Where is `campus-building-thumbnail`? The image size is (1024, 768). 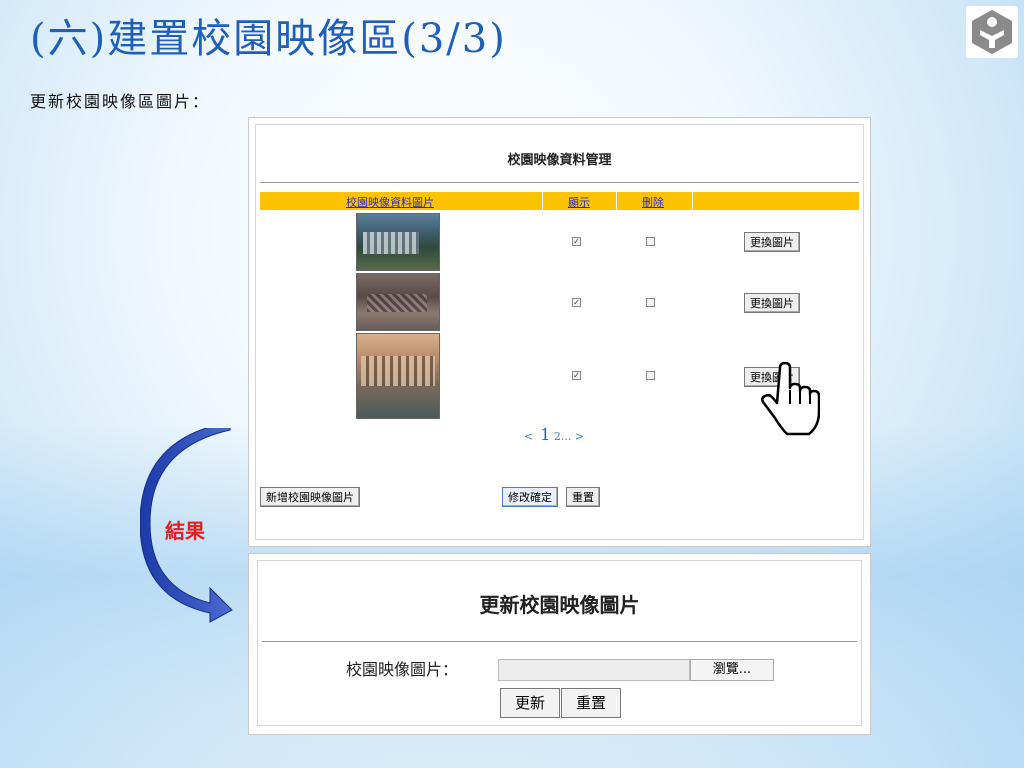 campus-building-thumbnail is located at coordinates (398, 242).